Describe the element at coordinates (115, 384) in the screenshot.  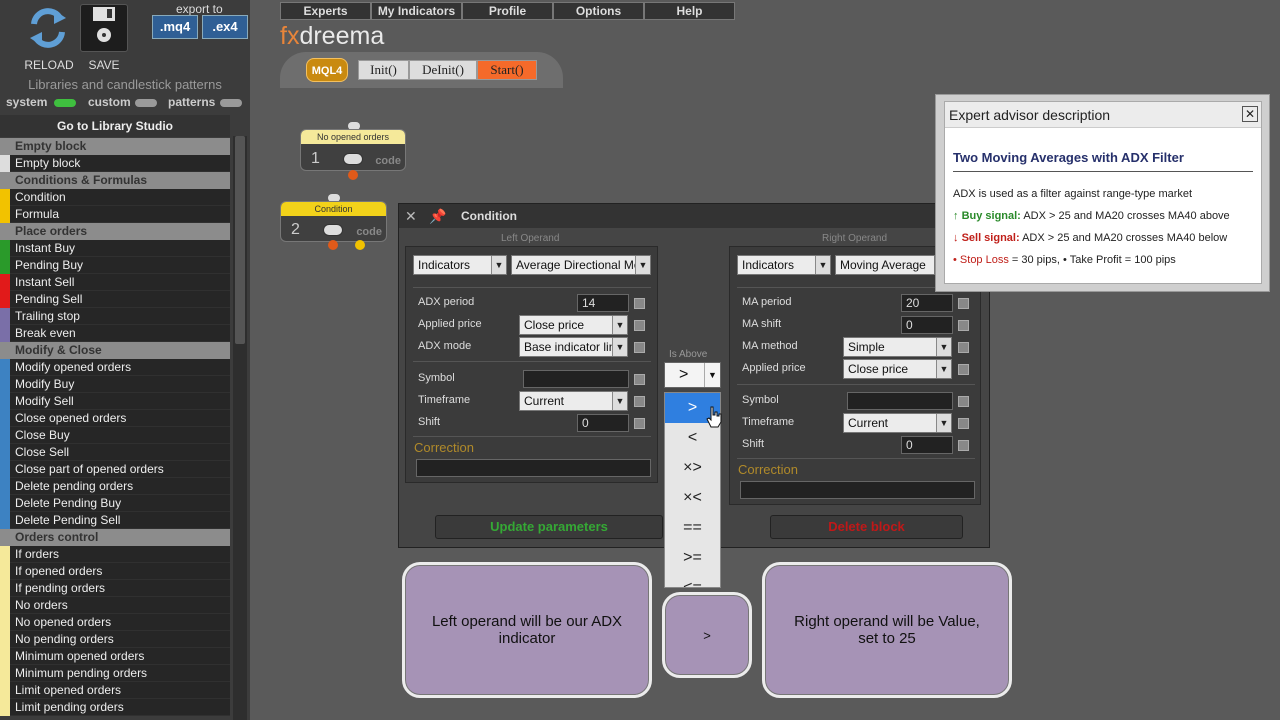
I see `library-item: Modify Buy` at that location.